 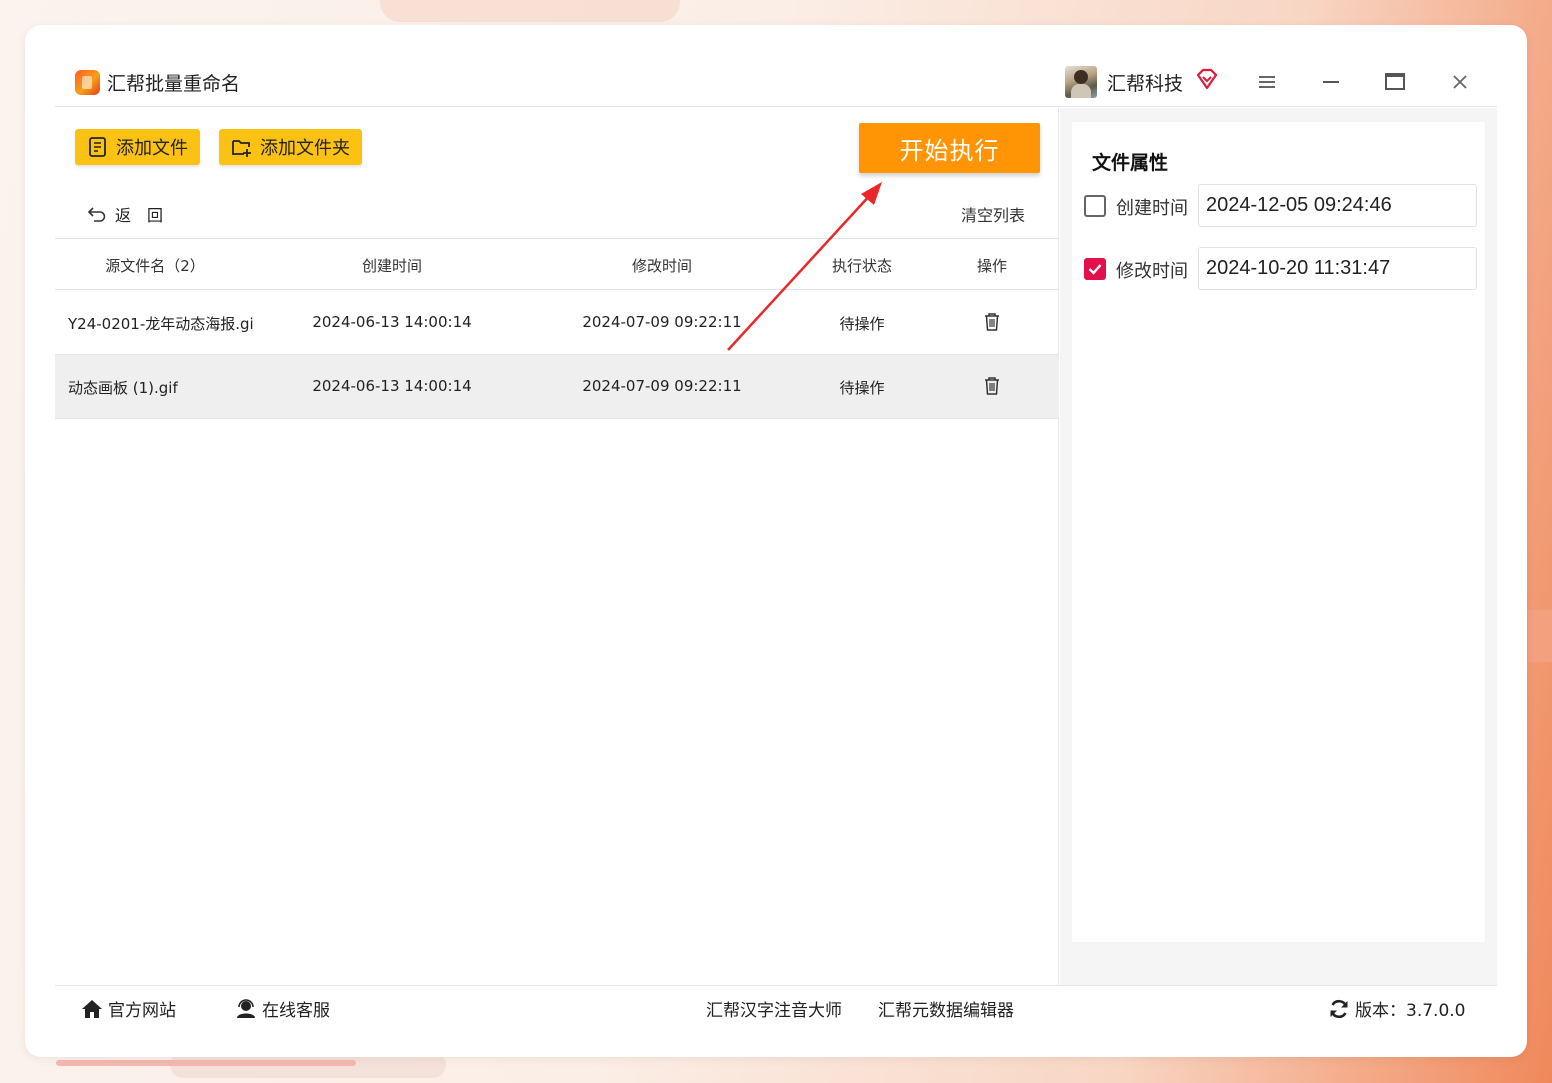 What do you see at coordinates (87, 82) in the screenshot?
I see `app-logo-icon` at bounding box center [87, 82].